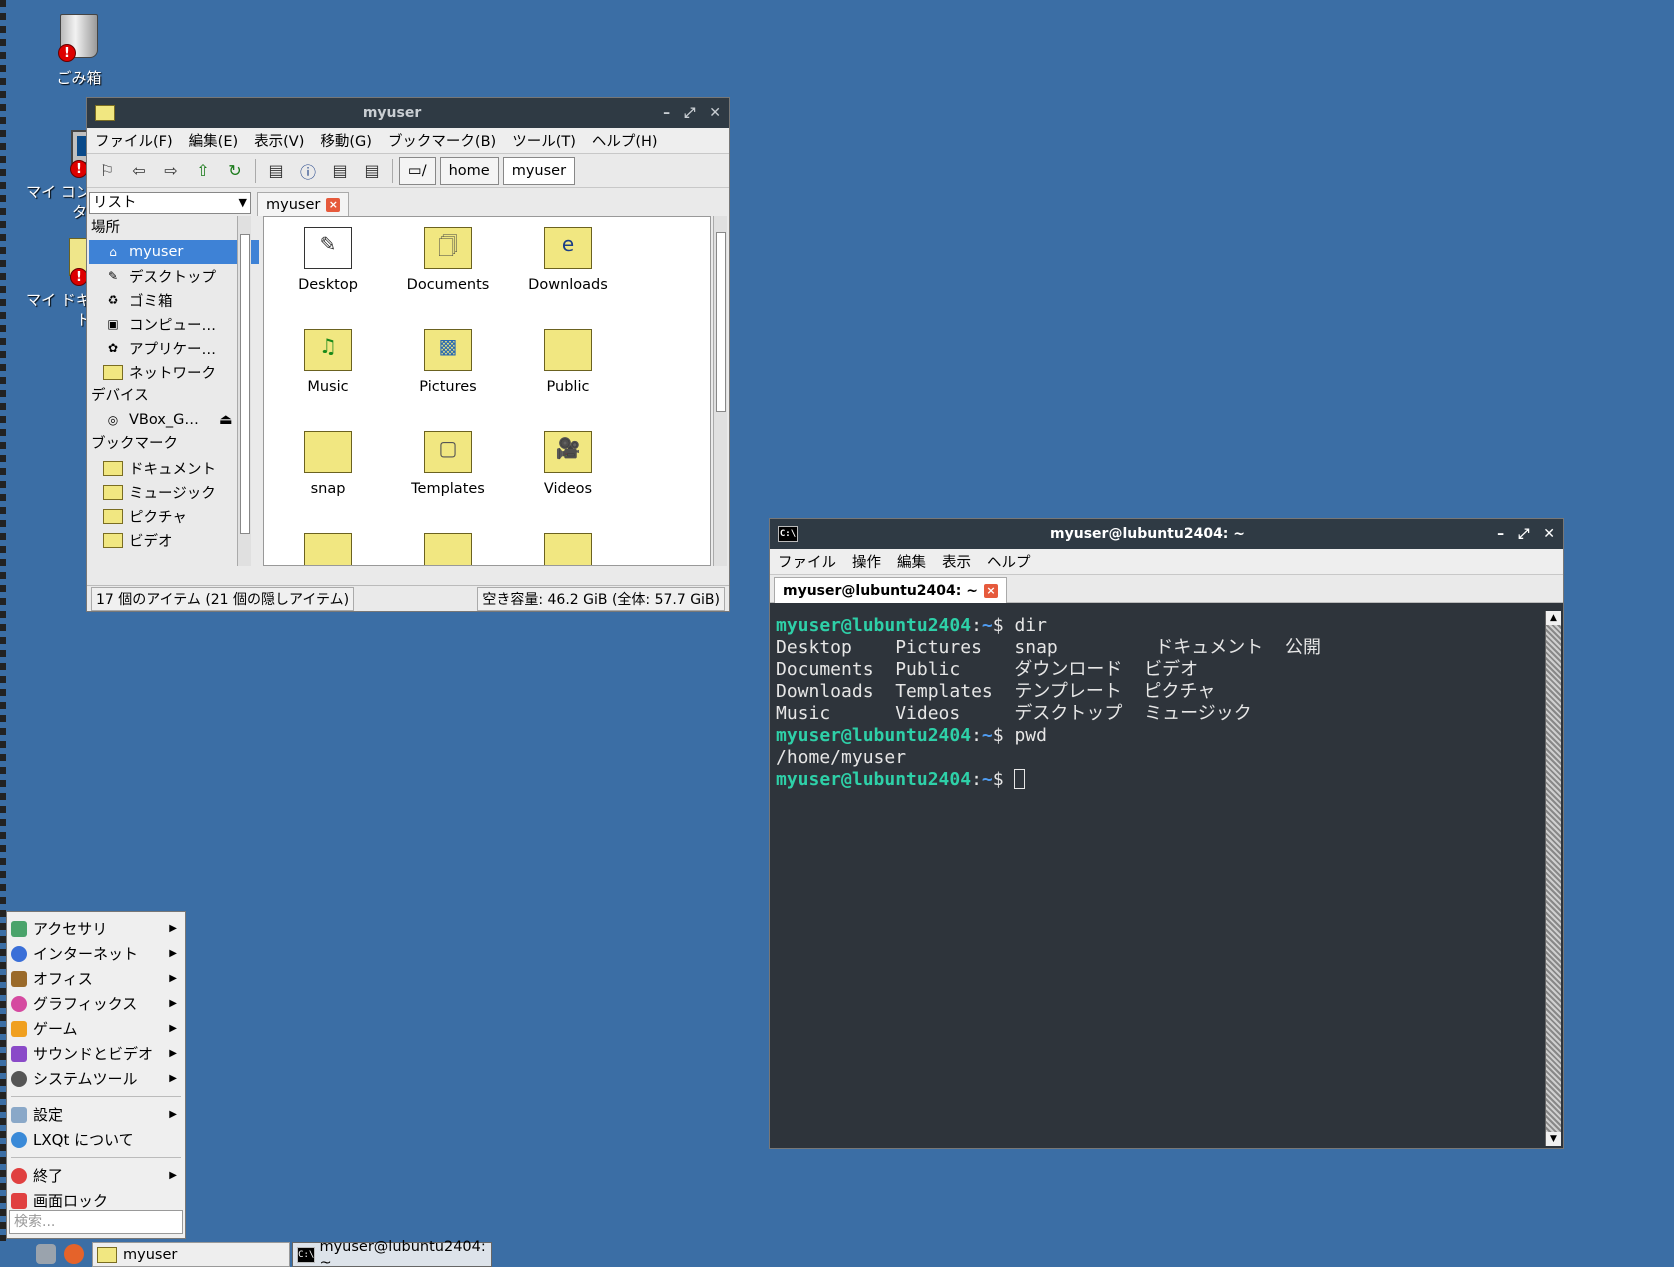 The width and height of the screenshot is (1674, 1267). What do you see at coordinates (442, 140) in the screenshot?
I see `menu-bookmarks: ブックマーク(B)` at bounding box center [442, 140].